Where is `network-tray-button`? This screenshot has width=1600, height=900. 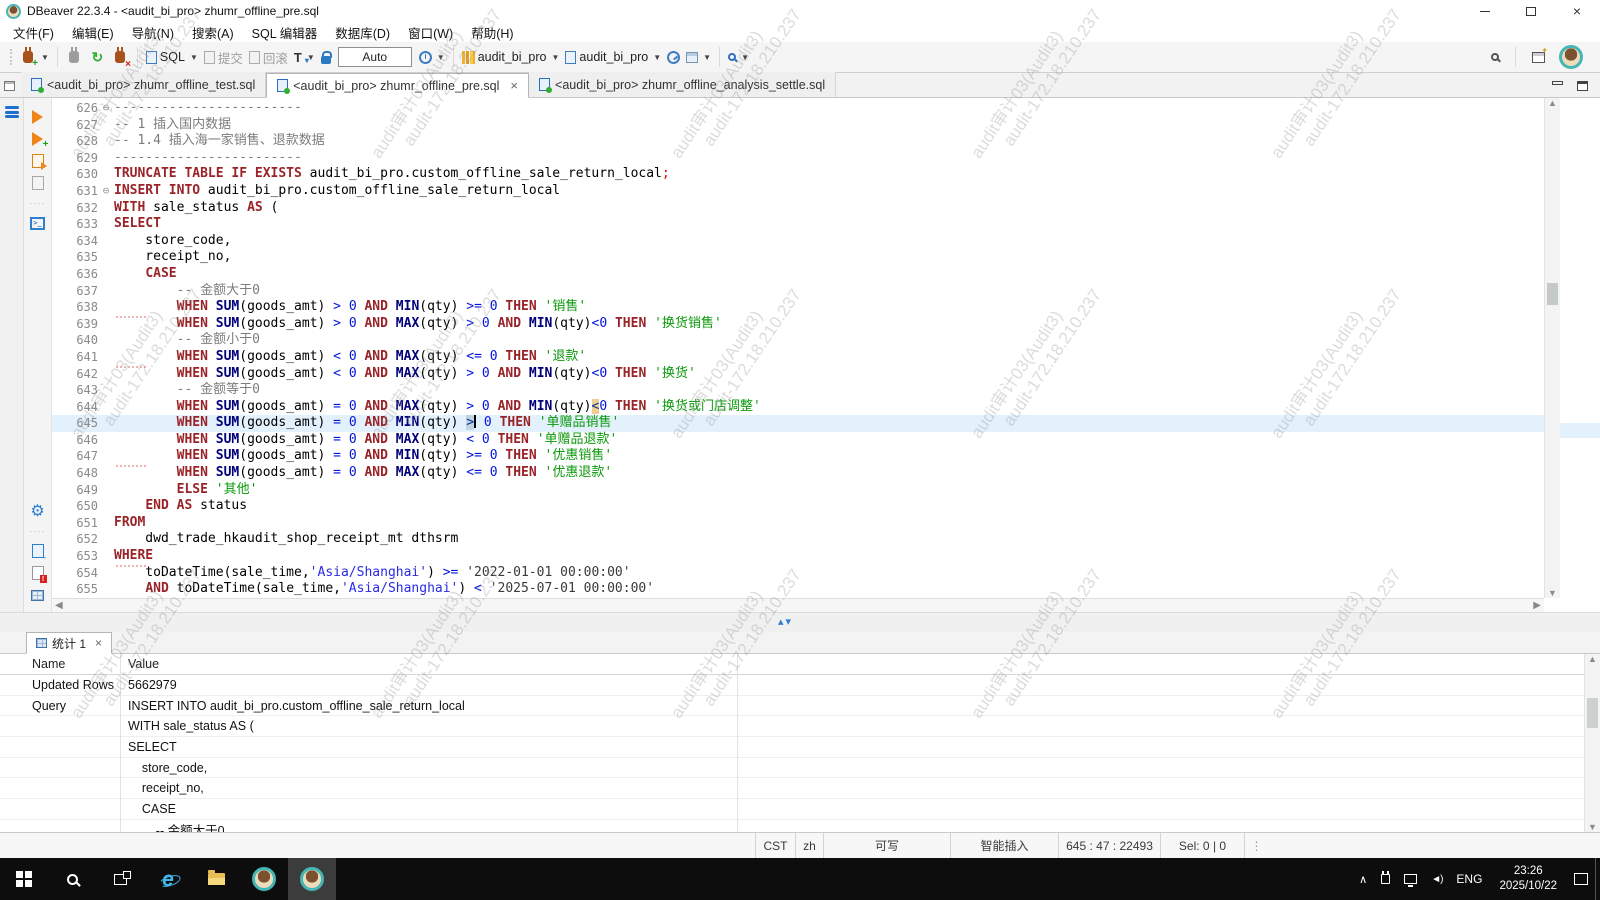
network-tray-button is located at coordinates (1410, 879).